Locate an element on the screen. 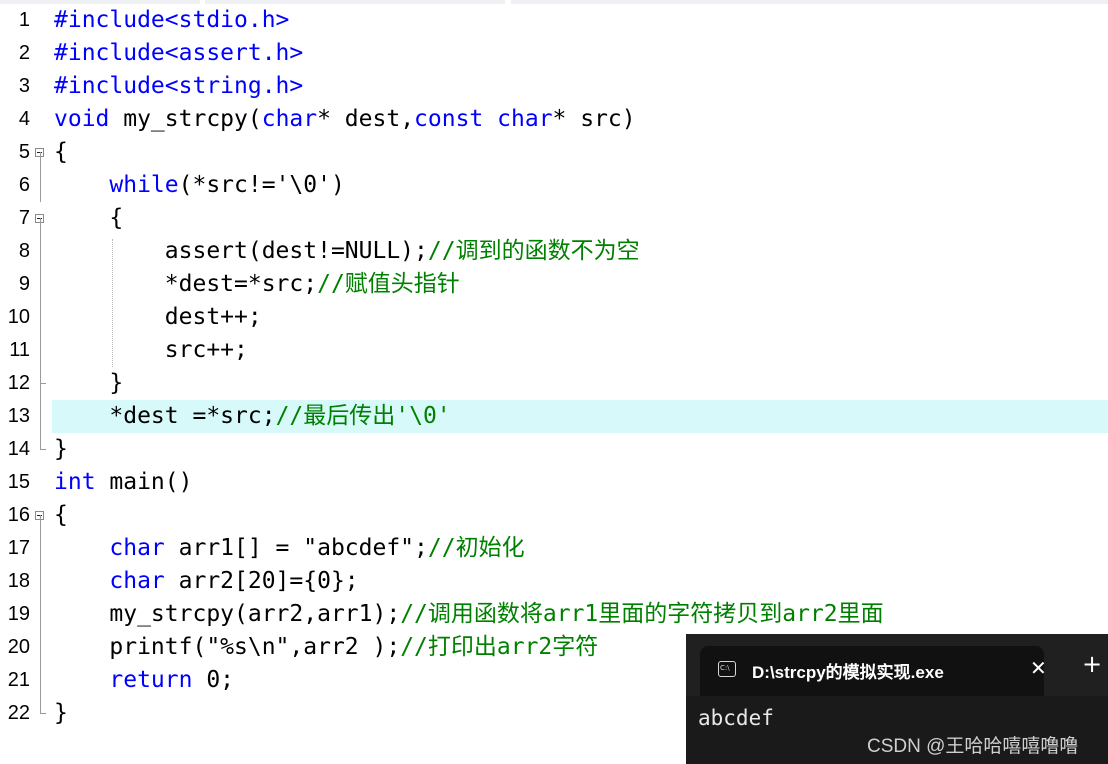  code-line-15: 15 int main() is located at coordinates (554, 482).